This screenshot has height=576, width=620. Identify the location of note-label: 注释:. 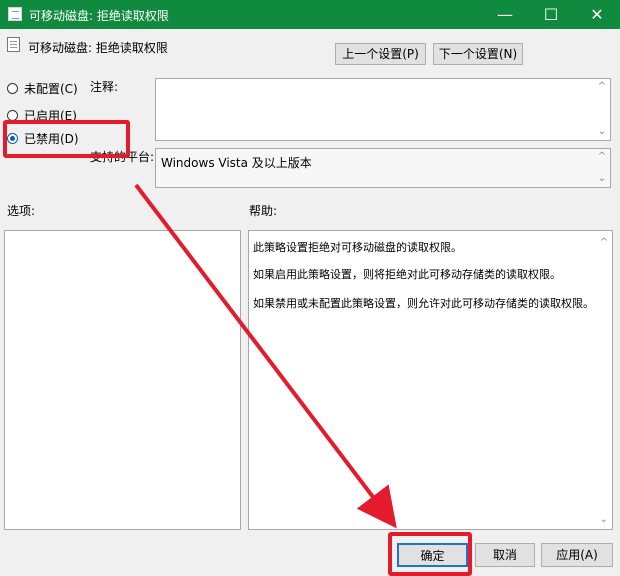
(104, 87).